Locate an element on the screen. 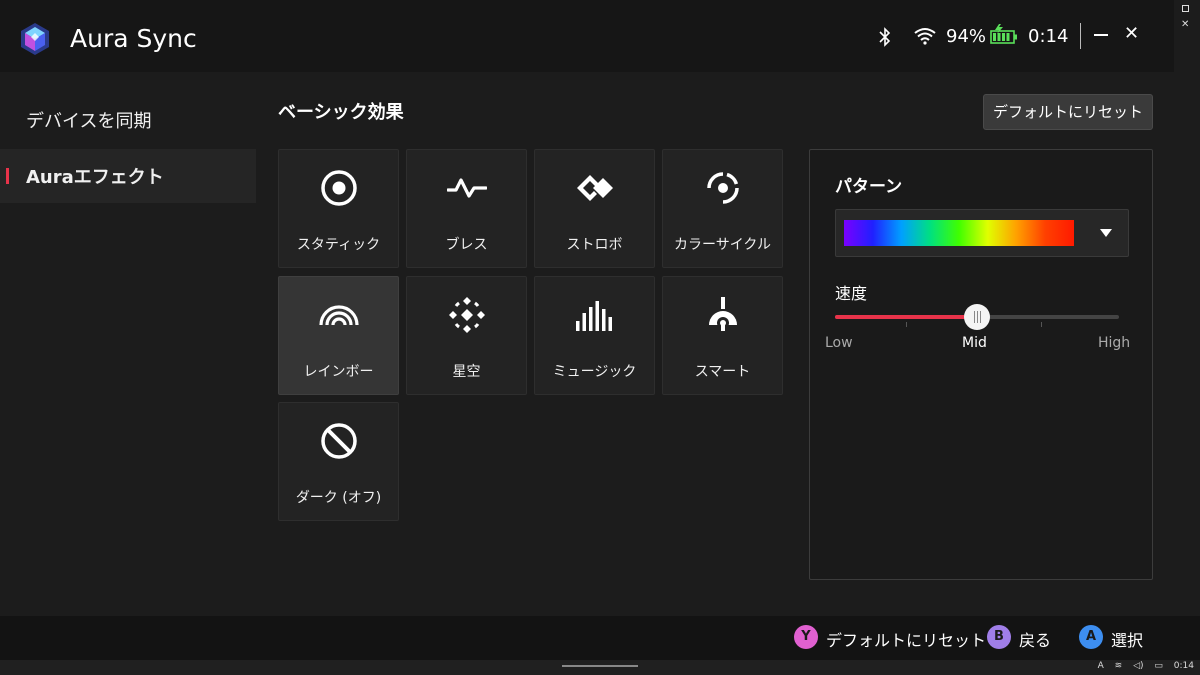  effect-tile-dark-off: ダーク (オフ) is located at coordinates (338, 461).